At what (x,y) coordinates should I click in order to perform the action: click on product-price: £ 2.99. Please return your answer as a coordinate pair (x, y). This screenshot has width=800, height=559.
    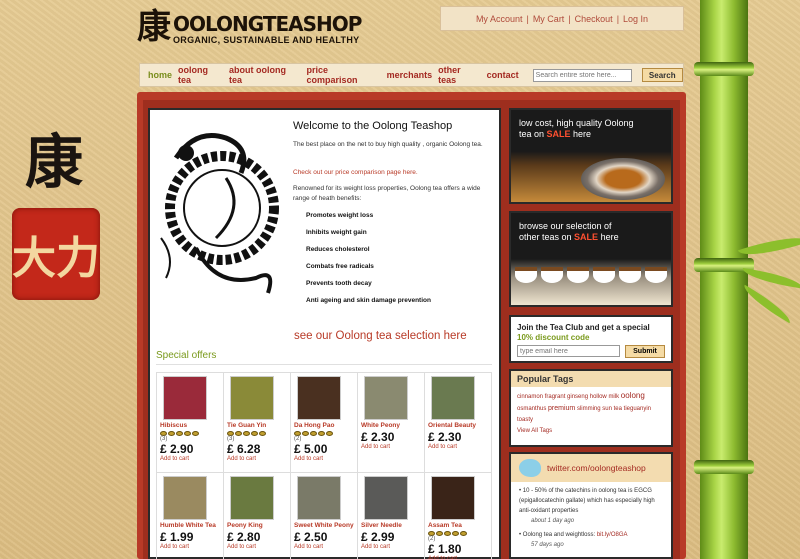
    Looking at the image, I should click on (378, 537).